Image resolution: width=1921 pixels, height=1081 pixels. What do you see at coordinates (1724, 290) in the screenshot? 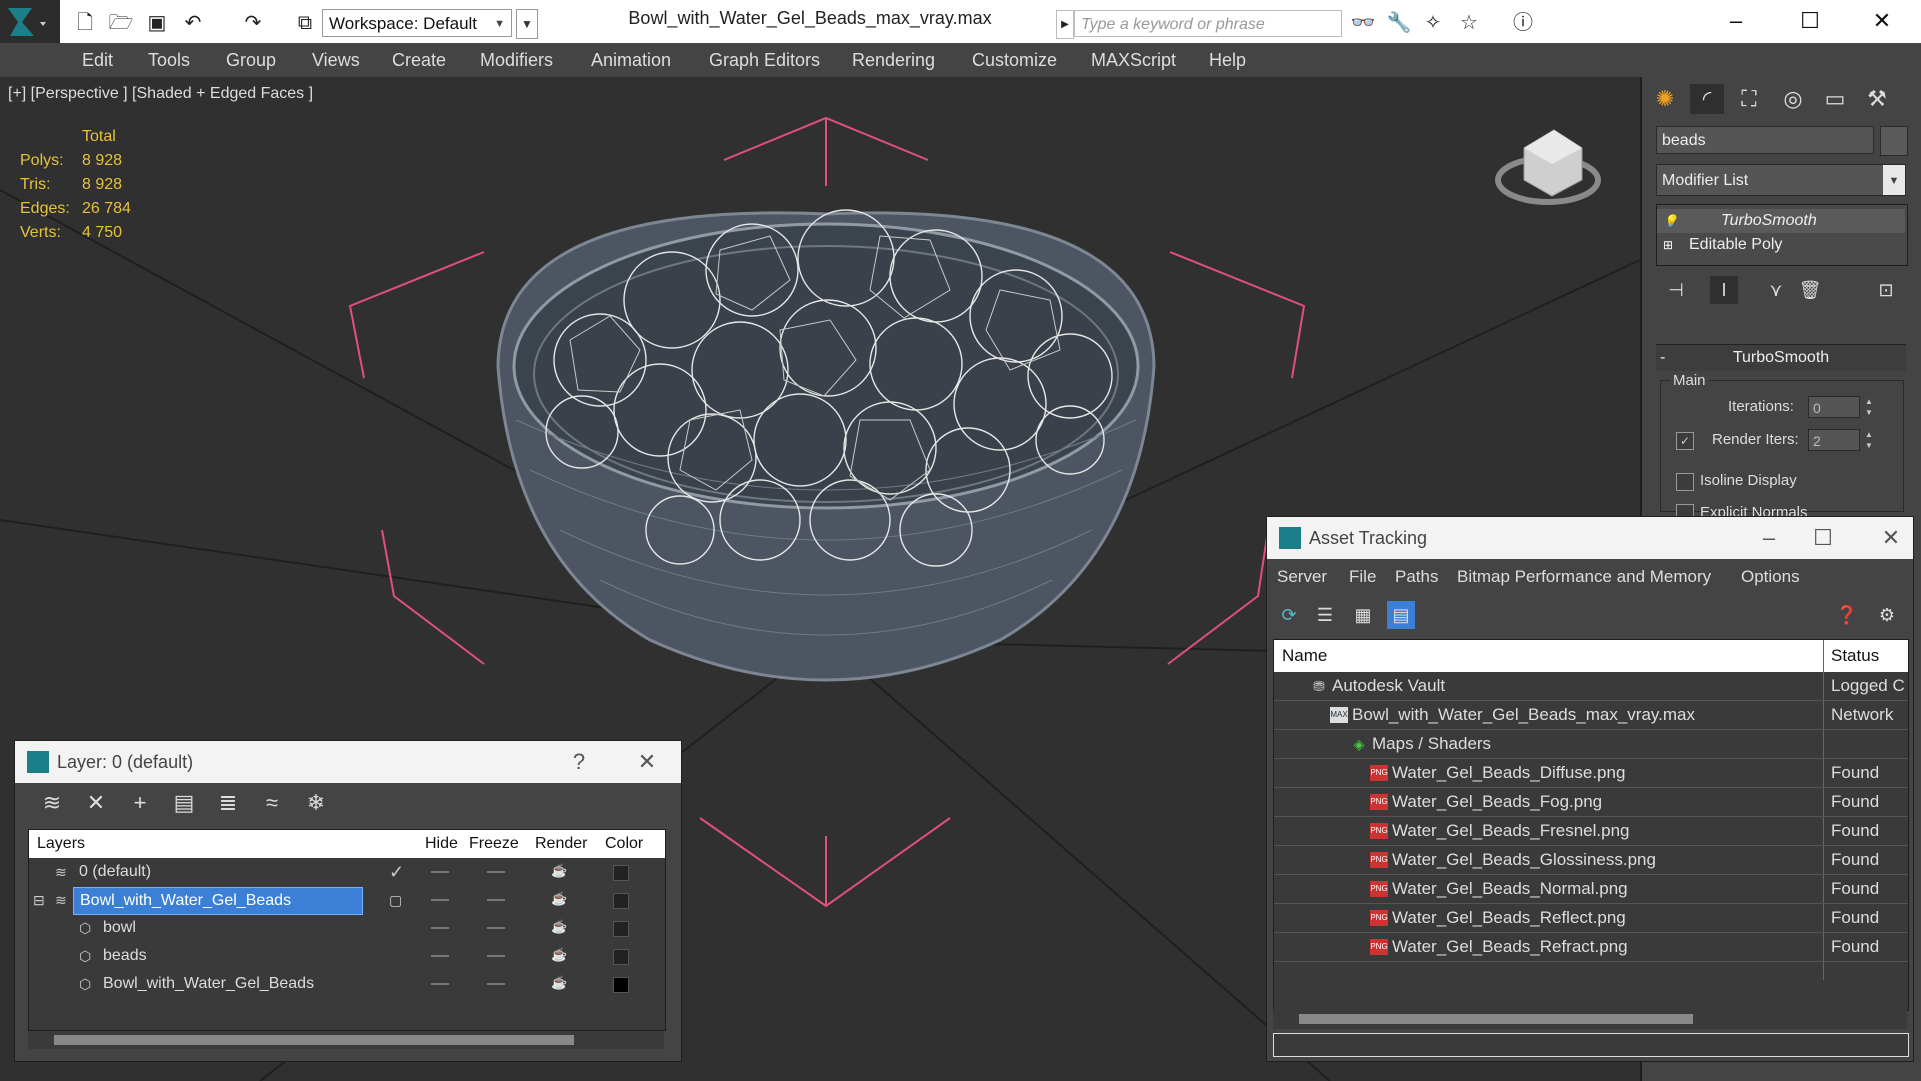
I see `show-end-result-icon: I` at bounding box center [1724, 290].